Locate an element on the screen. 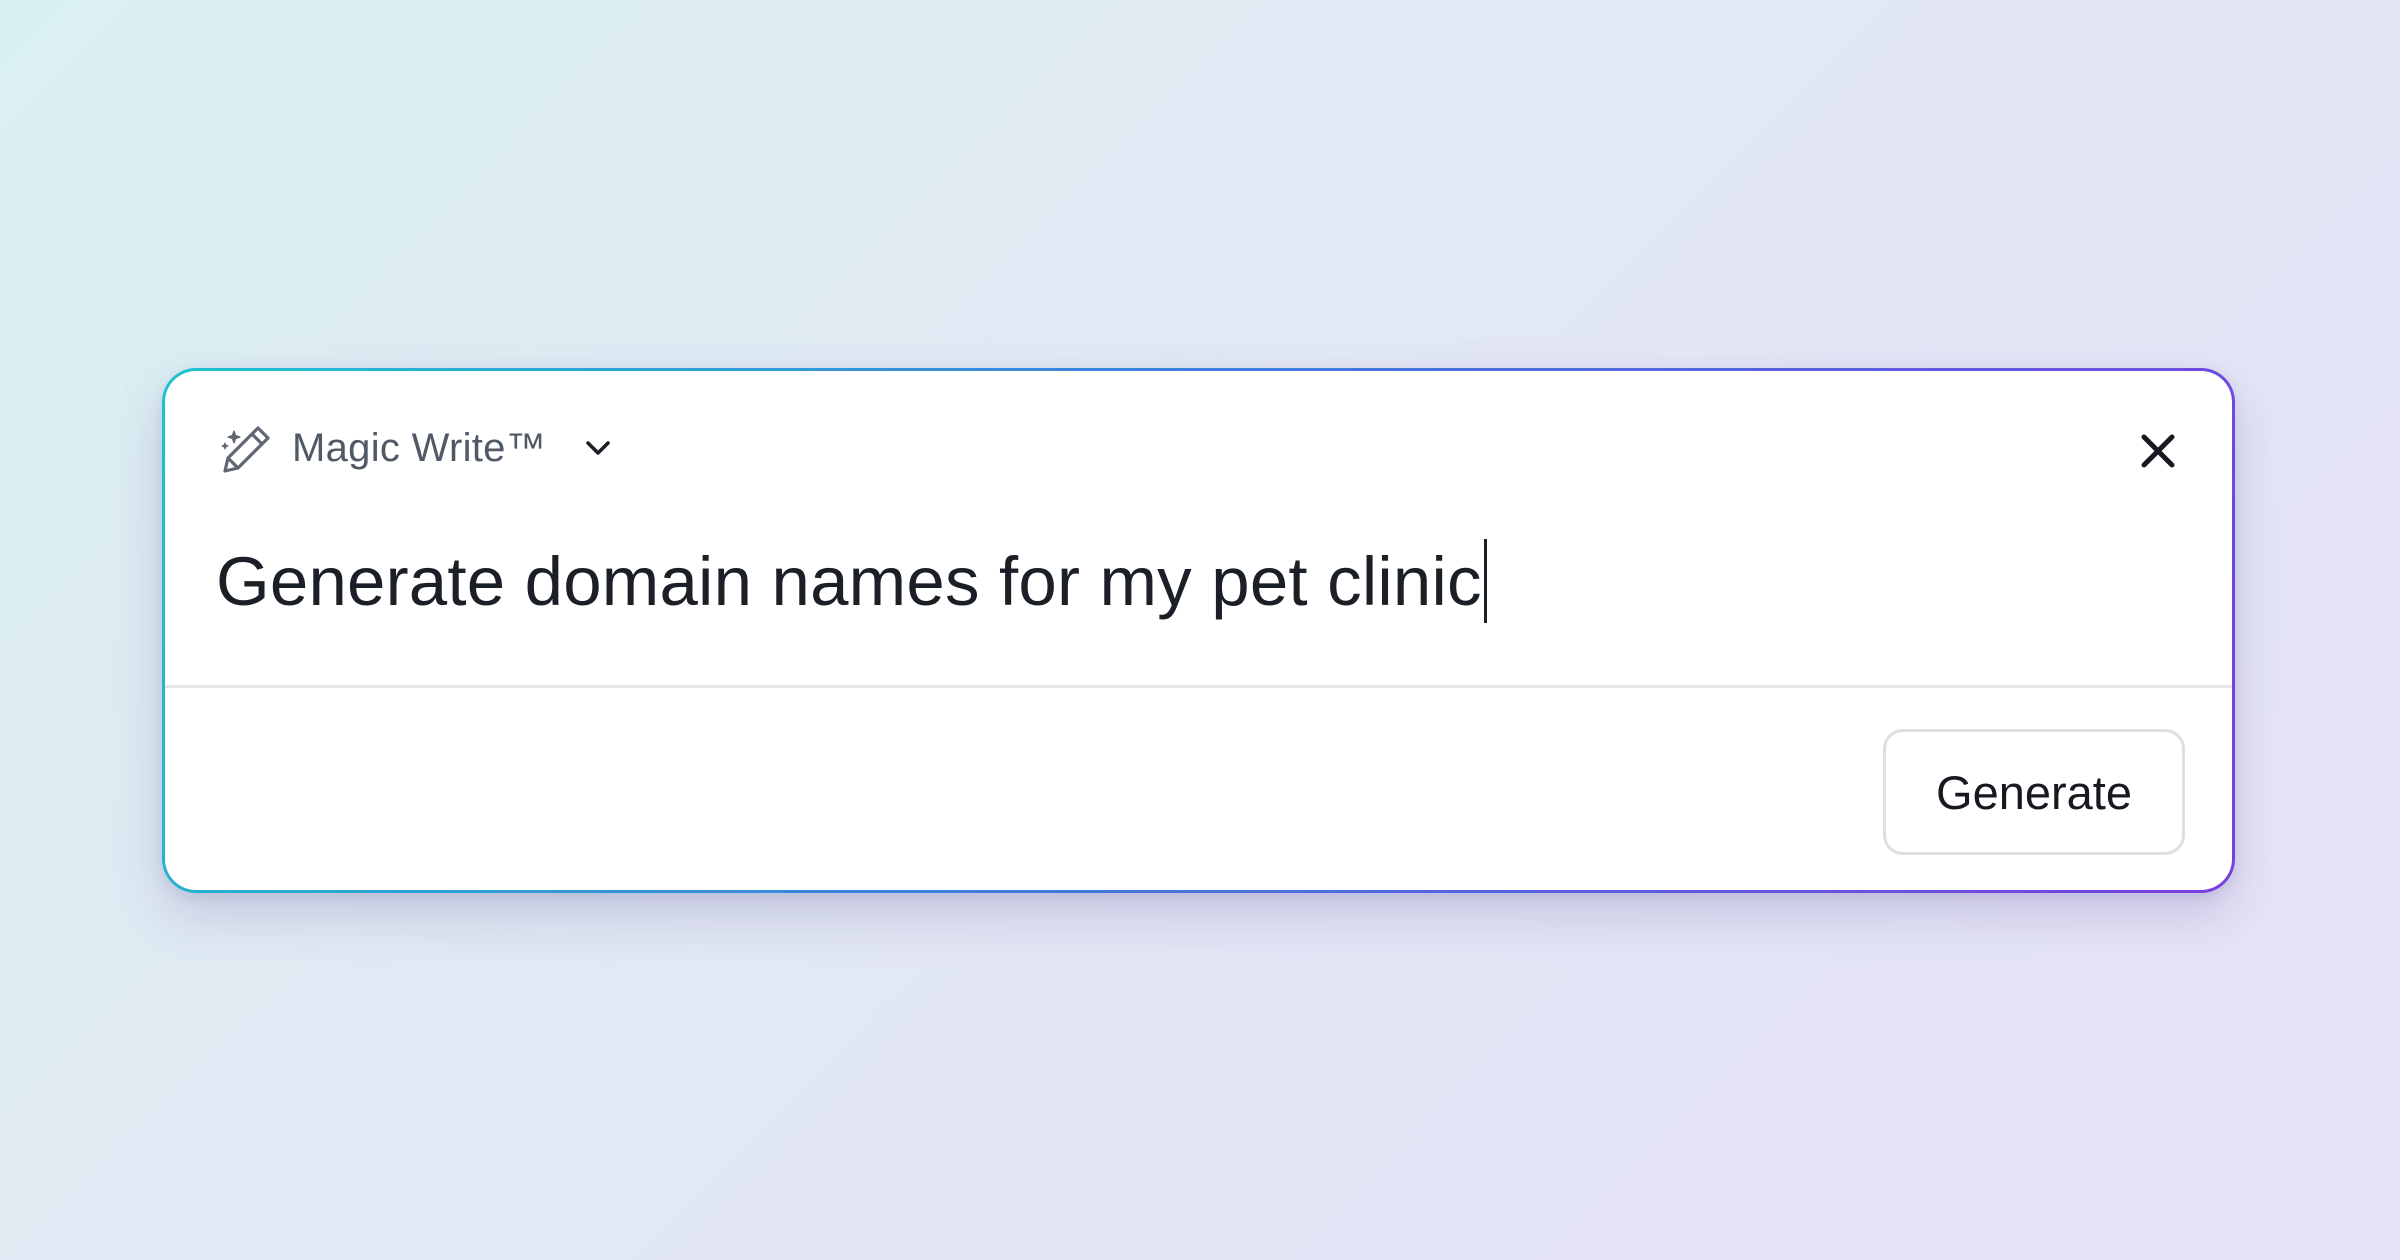  close-button is located at coordinates (2158, 451).